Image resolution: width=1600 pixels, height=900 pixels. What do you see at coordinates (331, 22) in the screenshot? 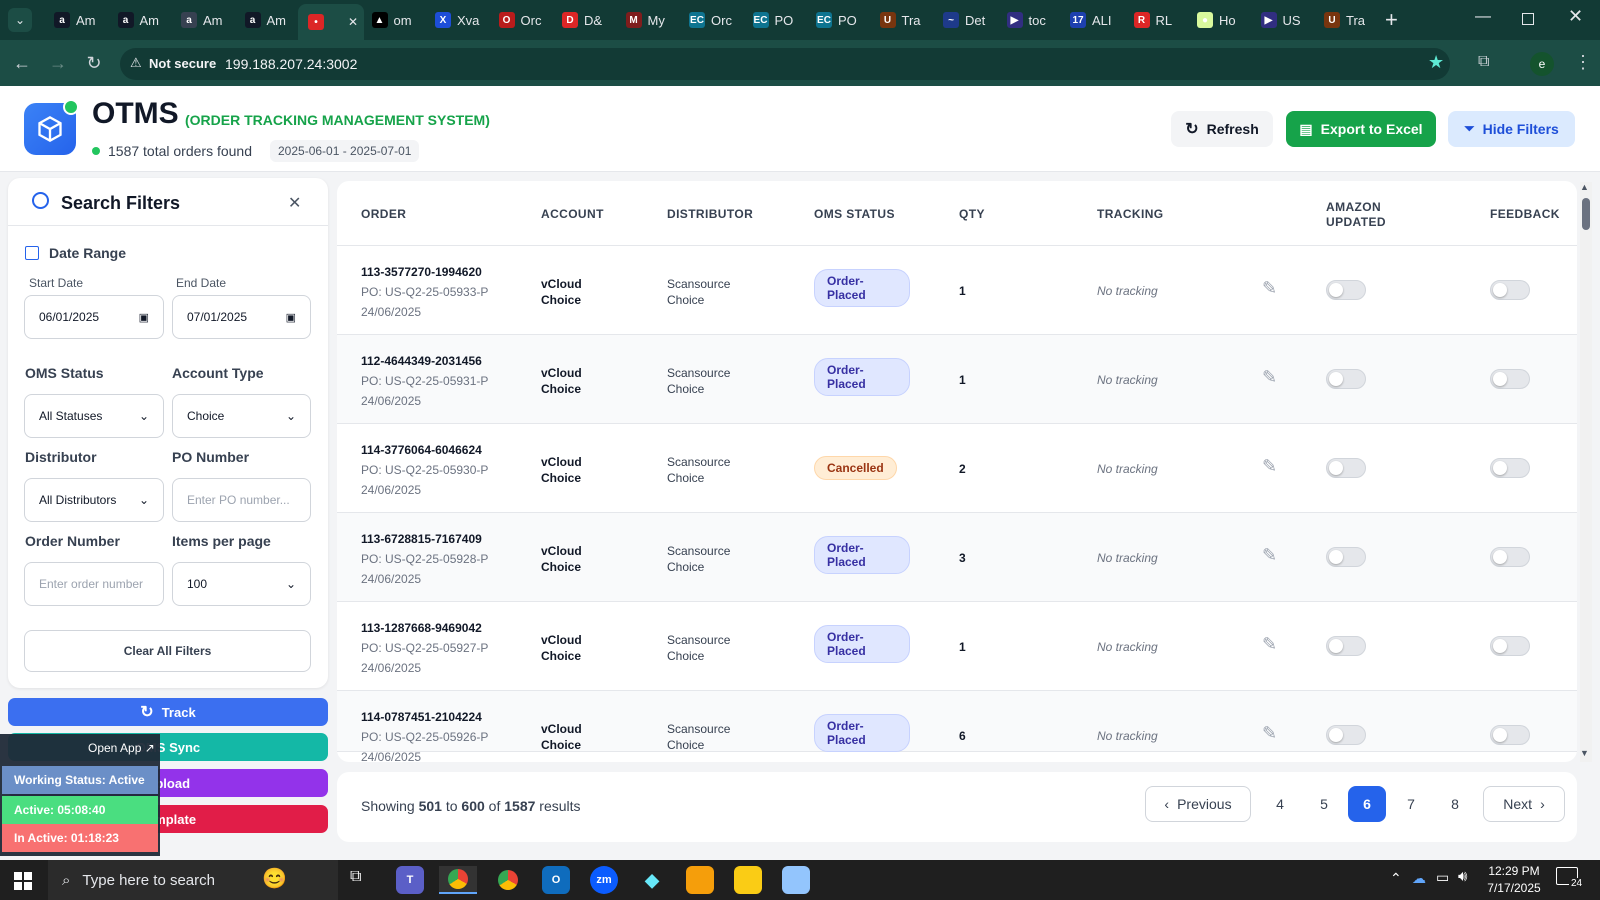
I see `browser-tab: • ✕` at bounding box center [331, 22].